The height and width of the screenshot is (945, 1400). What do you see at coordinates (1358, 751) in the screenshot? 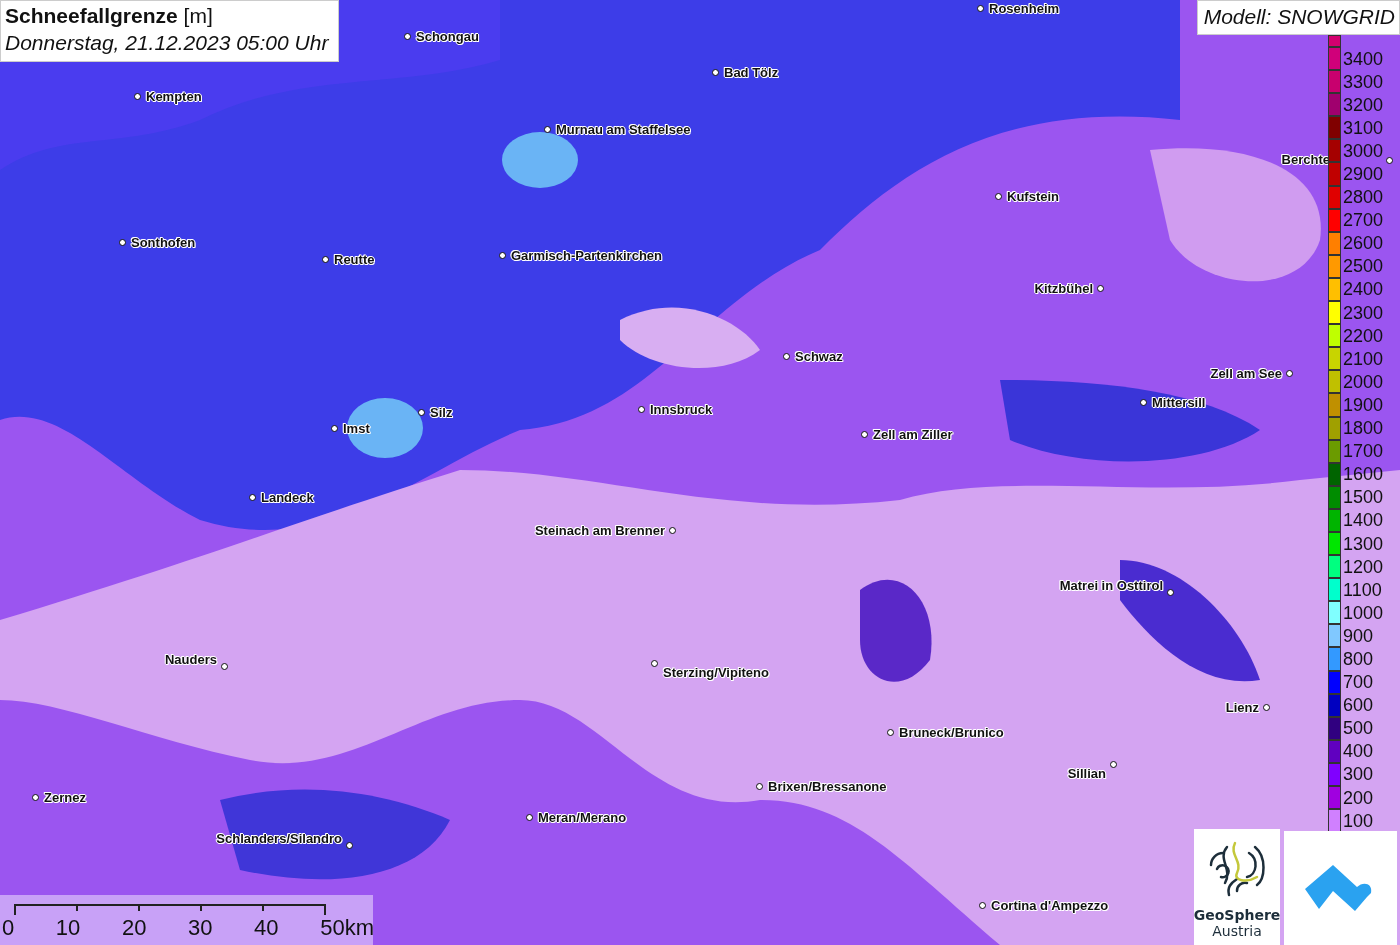
I see `legend-label: 400` at bounding box center [1358, 751].